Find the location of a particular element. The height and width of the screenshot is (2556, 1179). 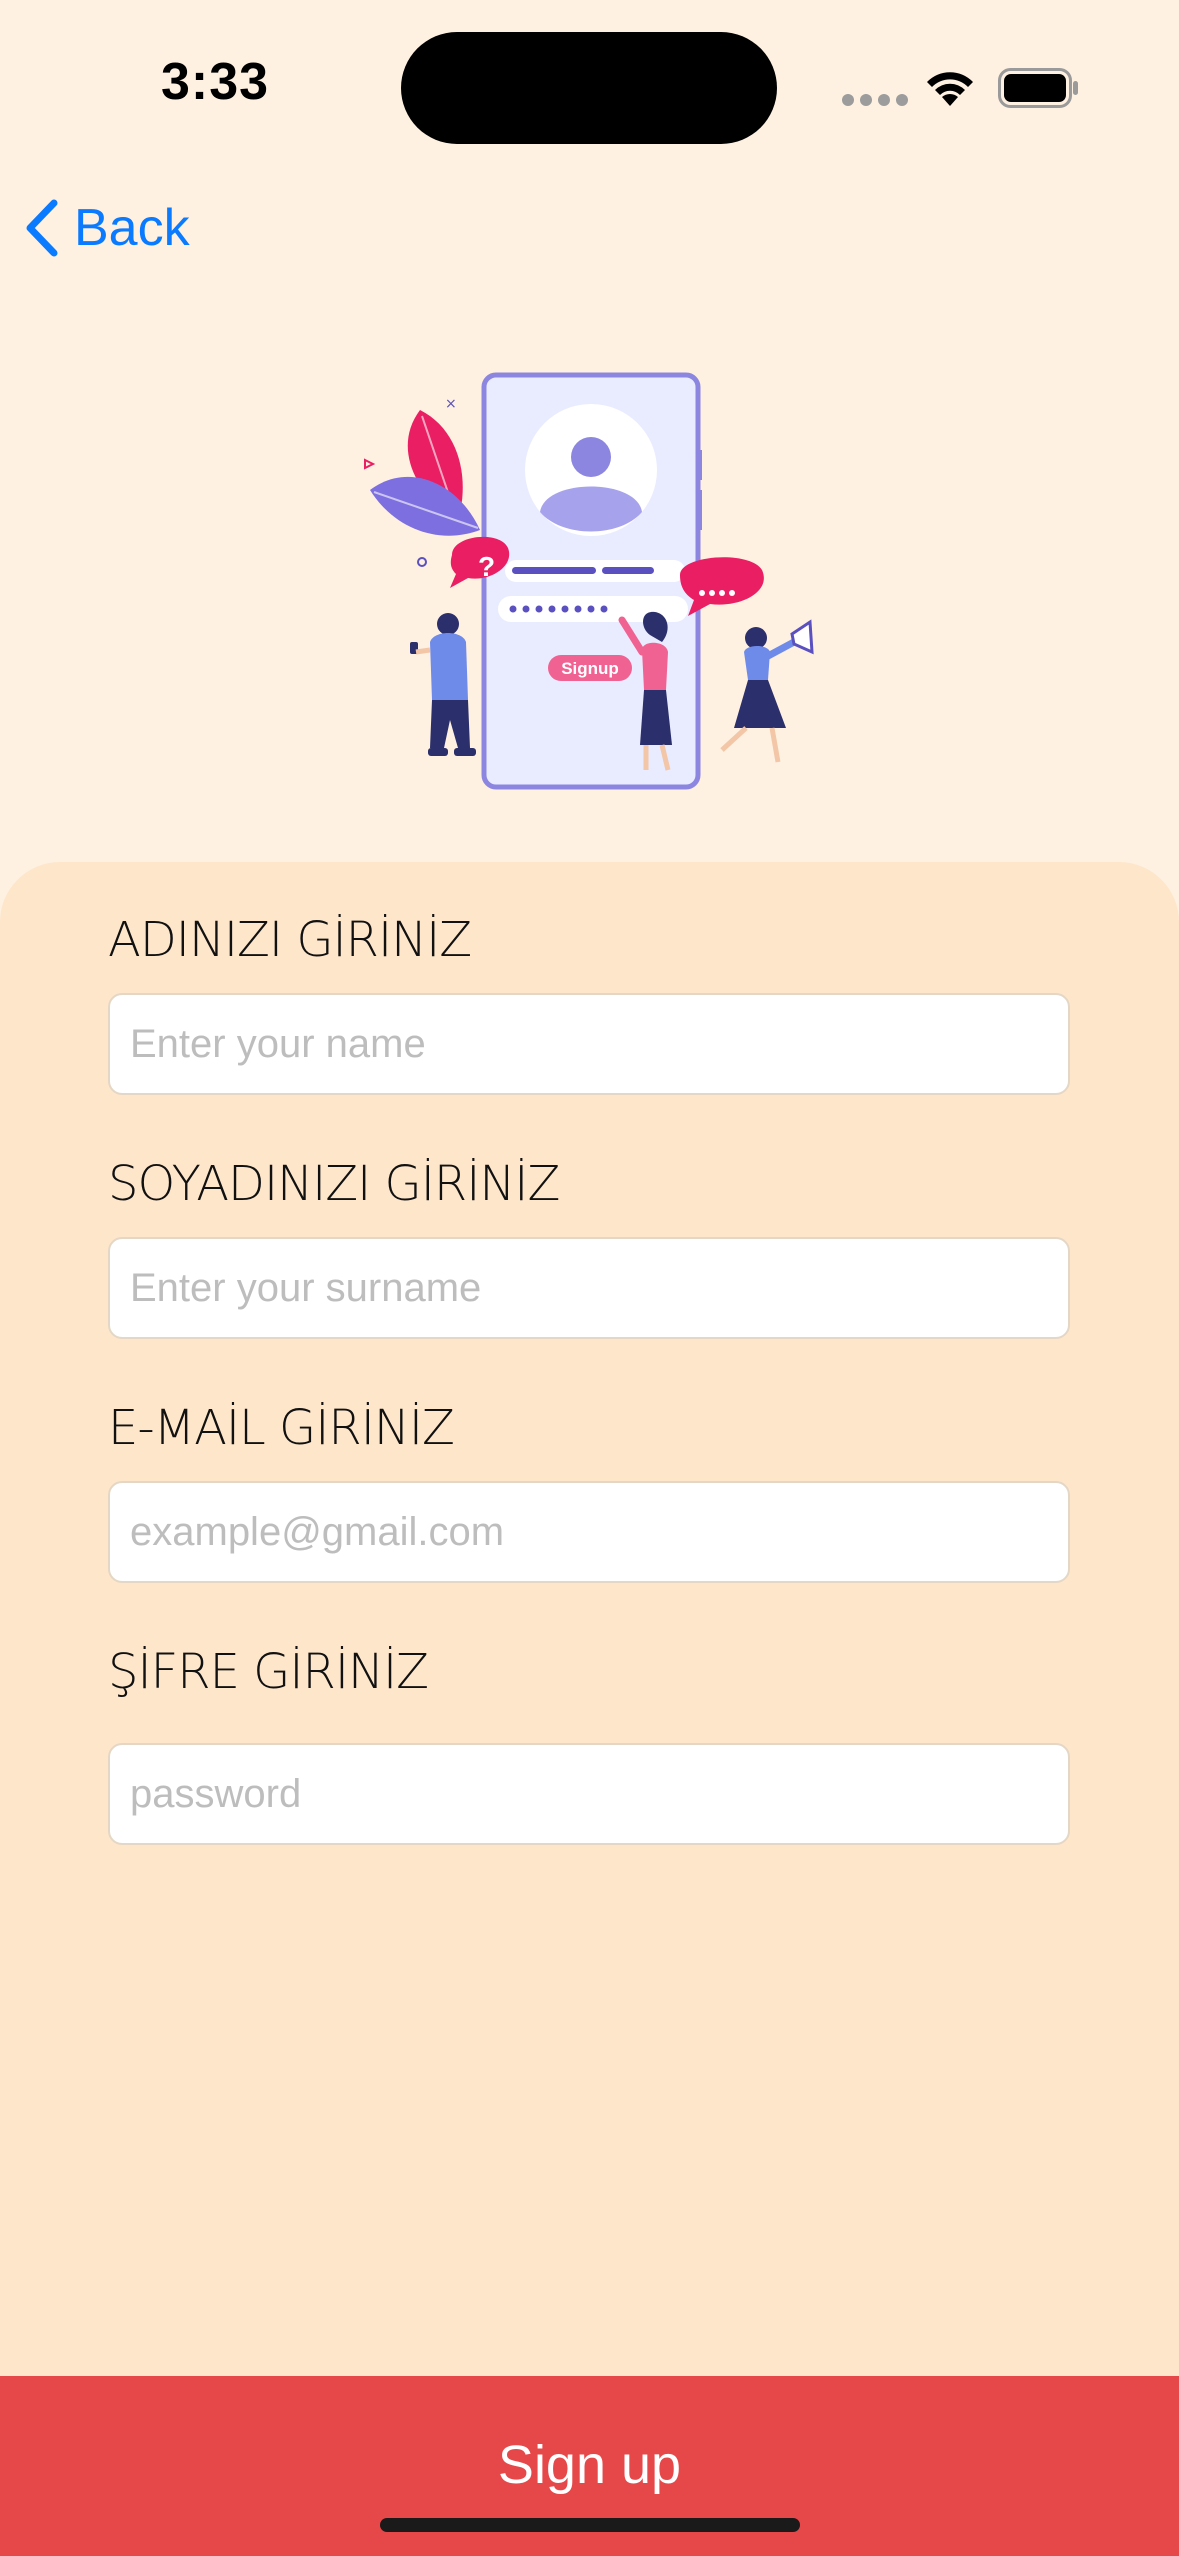

name-field-container is located at coordinates (589, 1044).